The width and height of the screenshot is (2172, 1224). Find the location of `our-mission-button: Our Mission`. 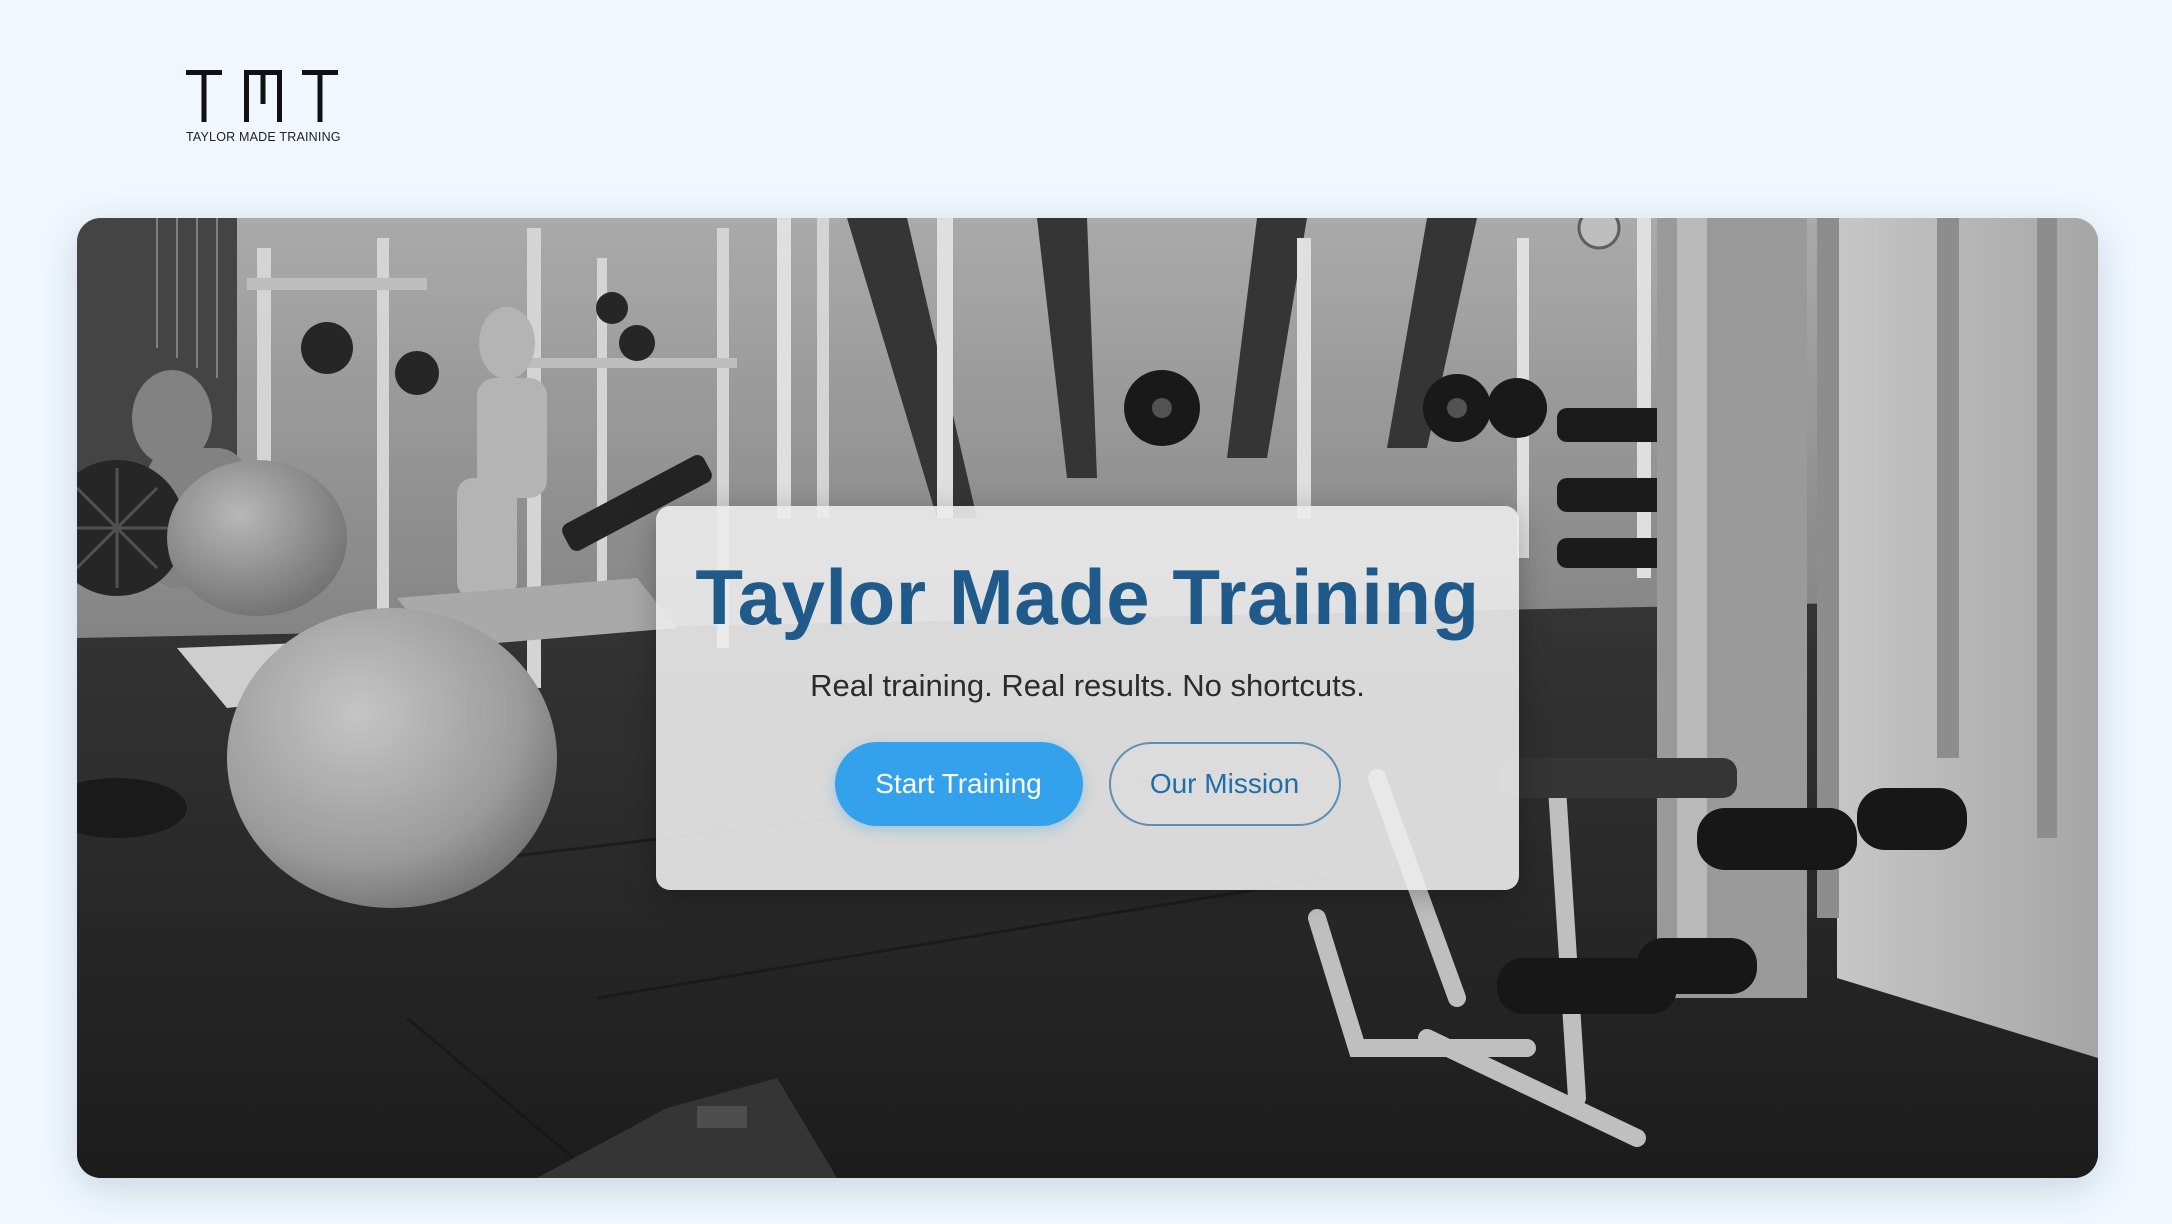

our-mission-button: Our Mission is located at coordinates (1224, 784).